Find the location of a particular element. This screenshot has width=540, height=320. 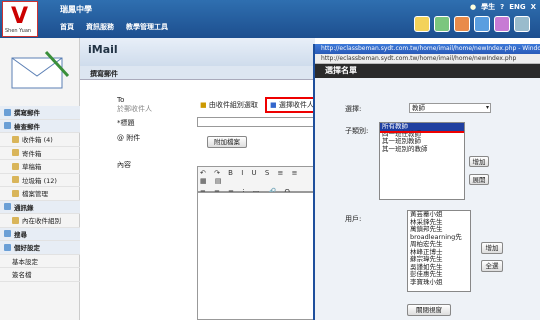

to-label: To is located at coordinates (121, 100).